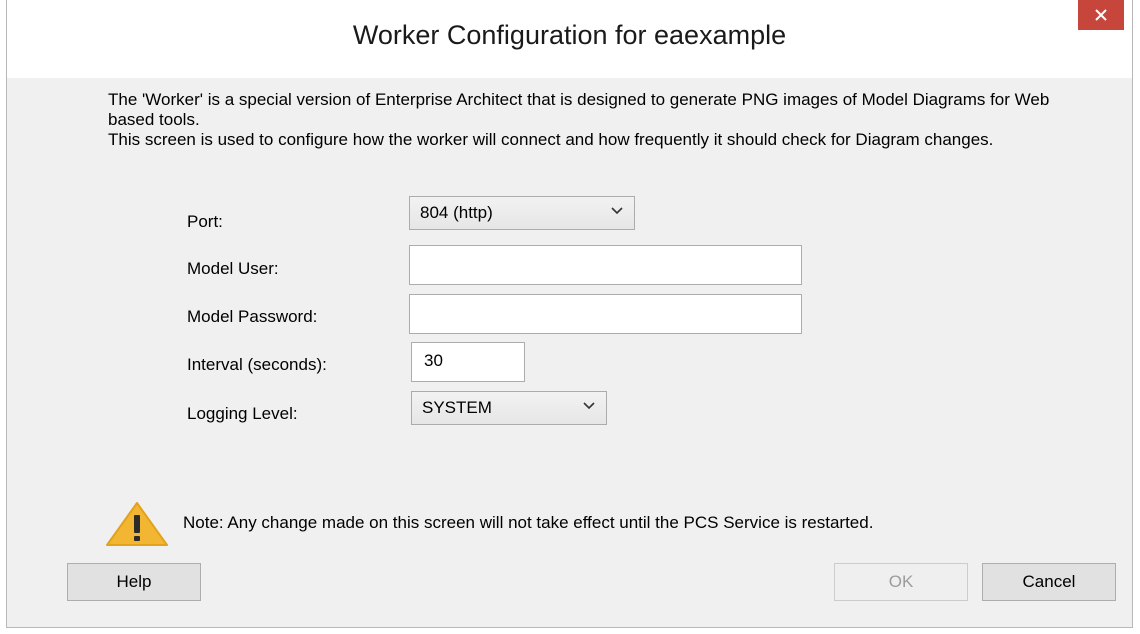 Image resolution: width=1140 pixels, height=634 pixels. I want to click on port-label: Port:, so click(205, 221).